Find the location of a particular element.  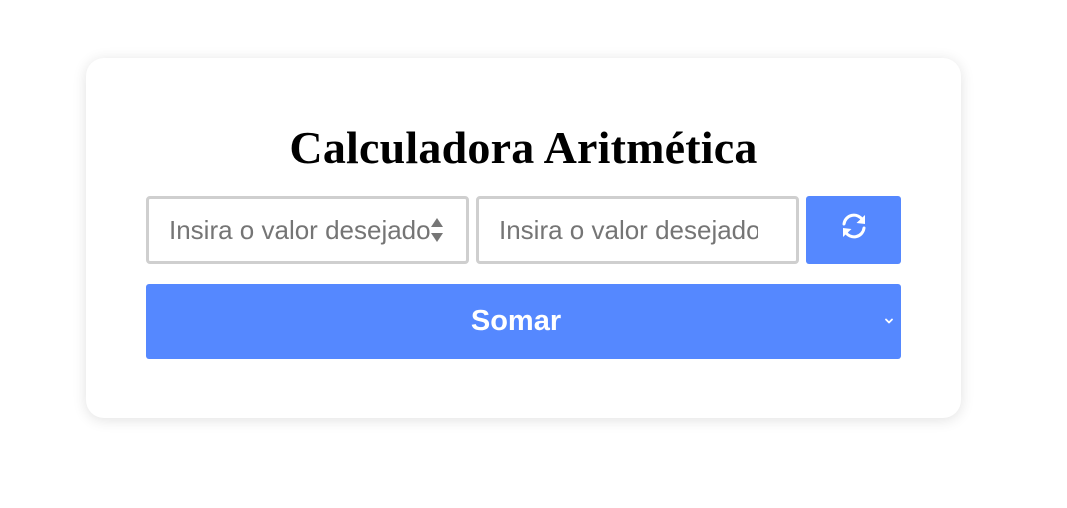

first-number-input is located at coordinates (307, 230).